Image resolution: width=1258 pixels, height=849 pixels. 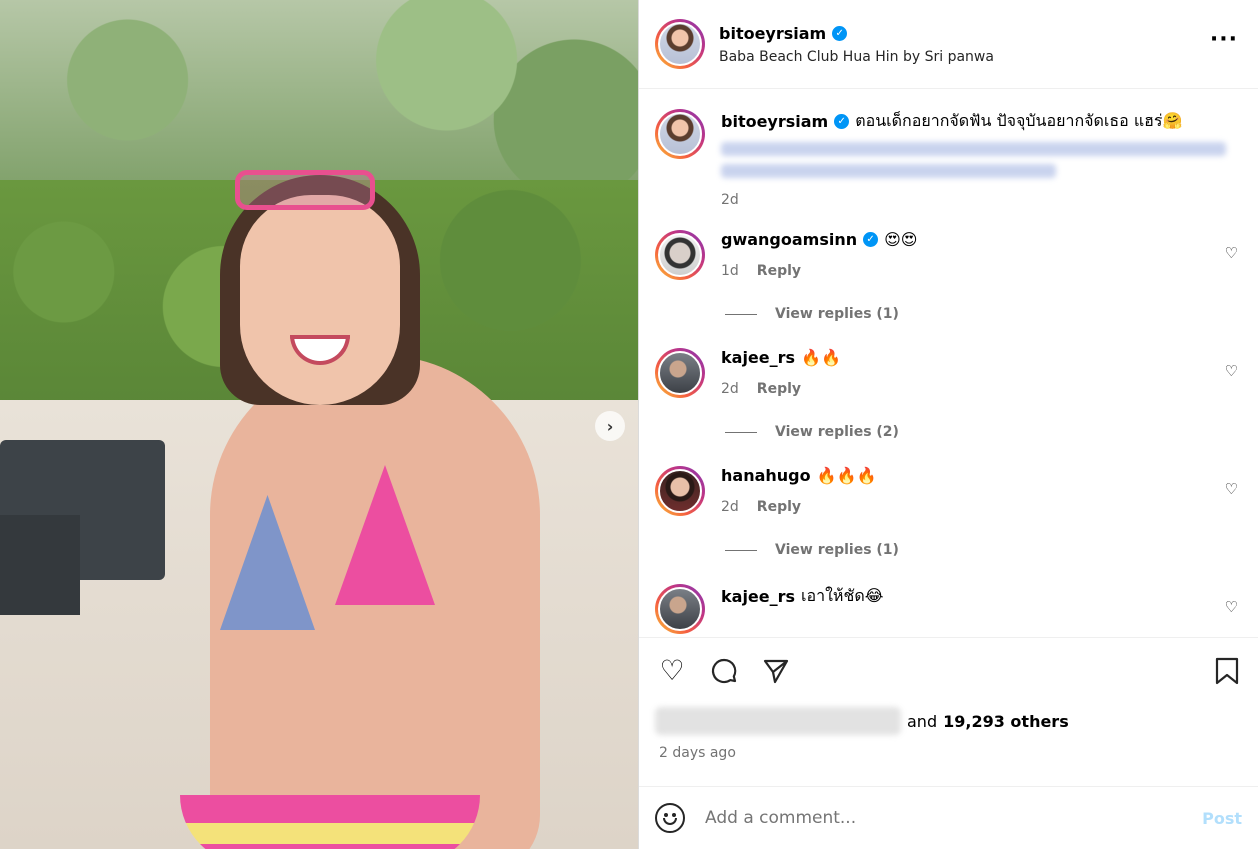 What do you see at coordinates (724, 671) in the screenshot?
I see `comment-icon` at bounding box center [724, 671].